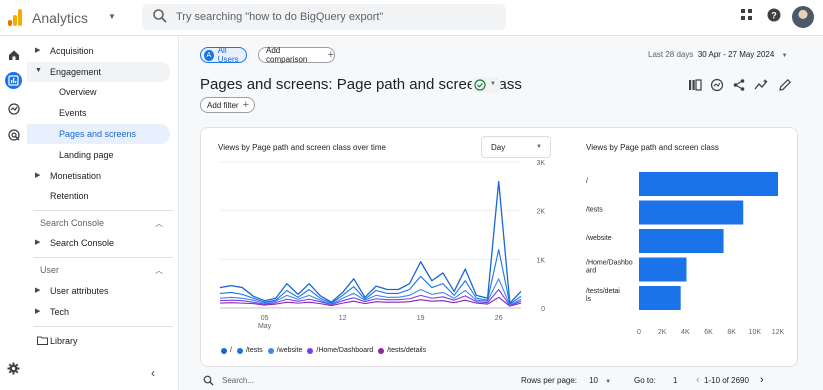  I want to click on sidebar-item-library: Library, so click(98, 341).